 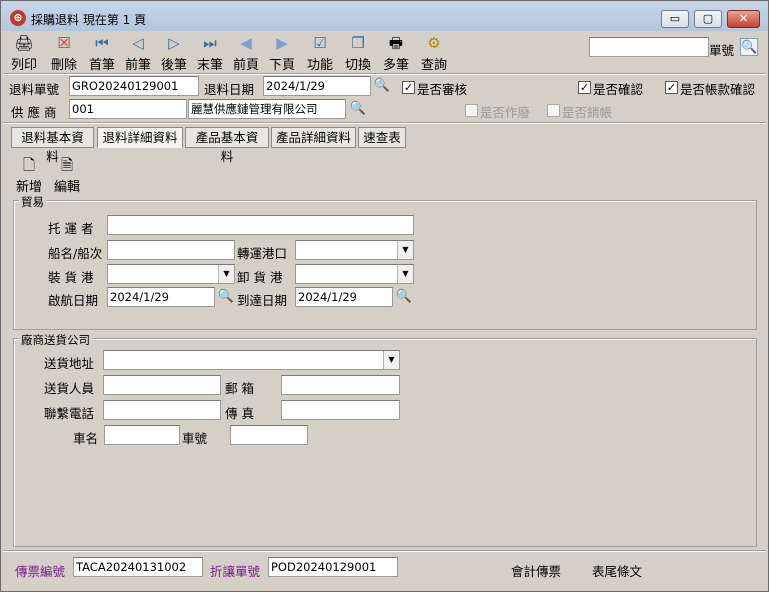 I want to click on search-icon: 🔍, so click(x=749, y=47).